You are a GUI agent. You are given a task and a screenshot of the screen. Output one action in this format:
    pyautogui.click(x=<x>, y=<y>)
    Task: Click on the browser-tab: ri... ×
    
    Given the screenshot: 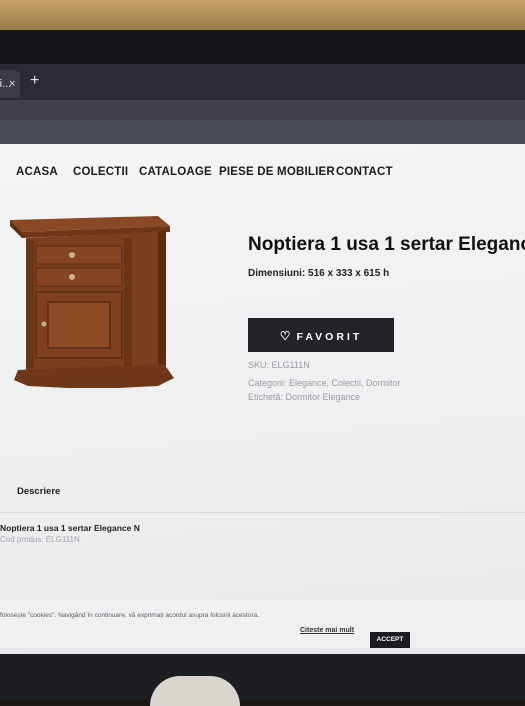 What is the action you would take?
    pyautogui.click(x=10, y=84)
    